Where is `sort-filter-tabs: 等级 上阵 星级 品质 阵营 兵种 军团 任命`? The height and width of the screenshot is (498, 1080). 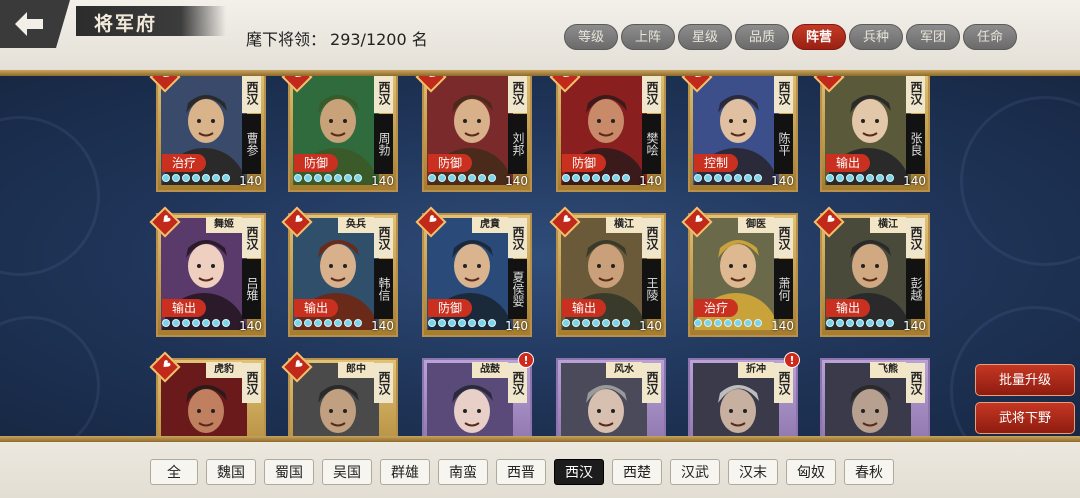 sort-filter-tabs: 等级 上阵 星级 品质 阵营 兵种 军团 任命 is located at coordinates (790, 37).